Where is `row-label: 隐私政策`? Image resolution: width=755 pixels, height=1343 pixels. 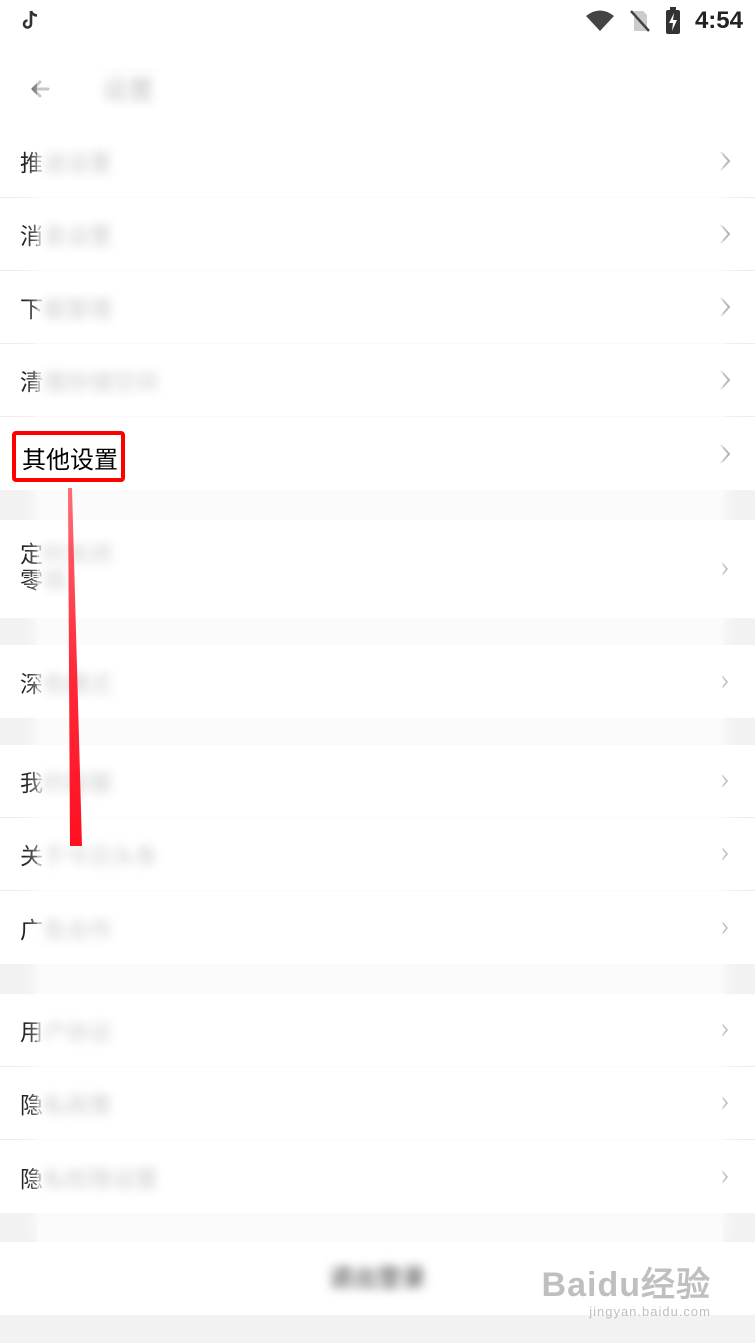 row-label: 隐私政策 is located at coordinates (66, 1103).